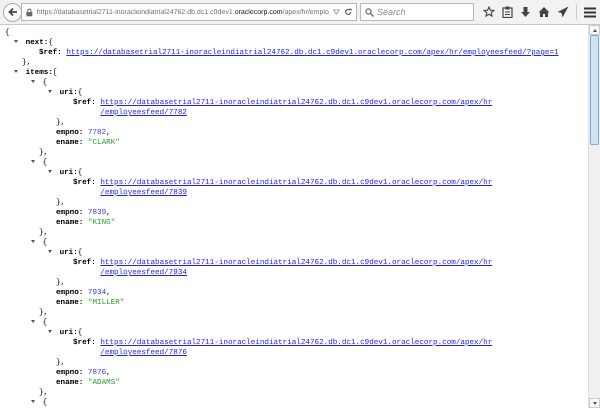  What do you see at coordinates (348, 12) in the screenshot?
I see `reload-icon` at bounding box center [348, 12].